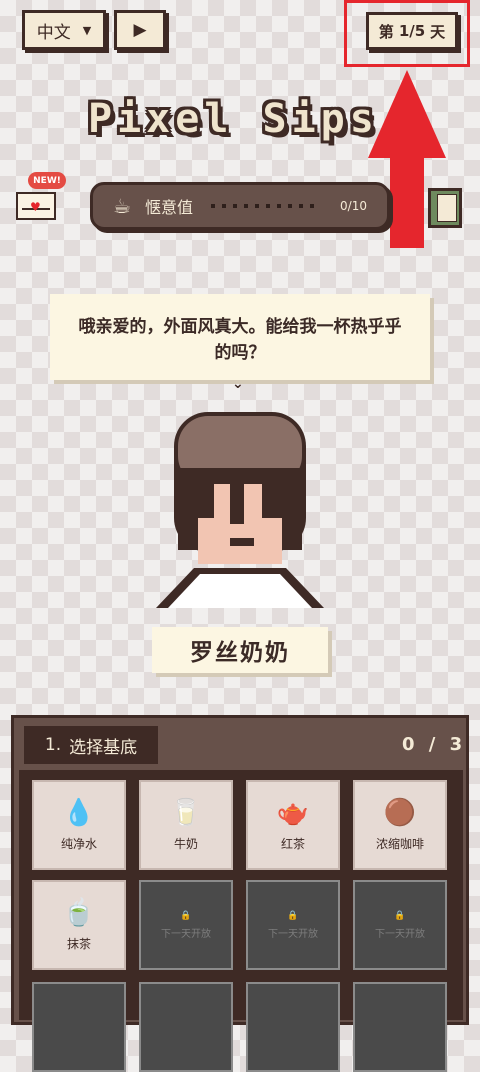 Image resolution: width=480 pixels, height=1072 pixels. What do you see at coordinates (399, 843) in the screenshot?
I see `ingredient-label: 浓缩咖啡` at bounding box center [399, 843].